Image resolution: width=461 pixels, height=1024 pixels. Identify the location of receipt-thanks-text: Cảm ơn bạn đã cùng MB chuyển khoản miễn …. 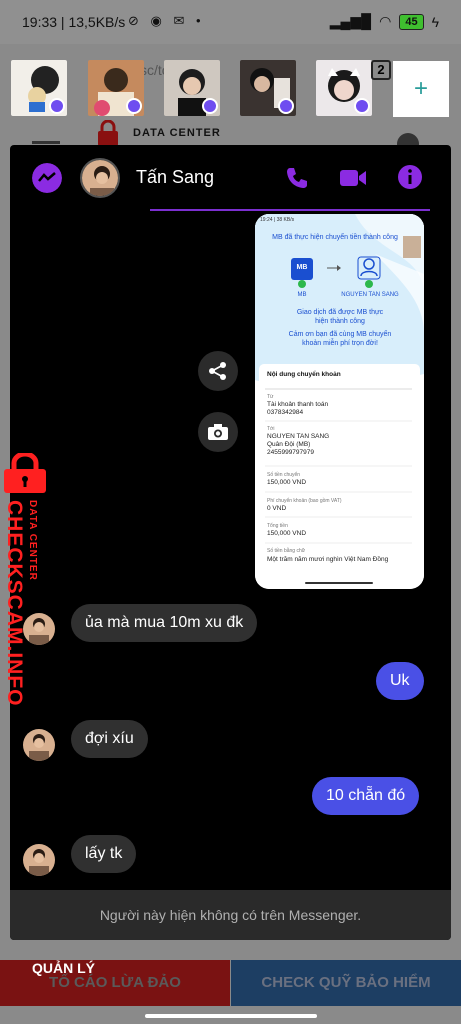
(340, 339).